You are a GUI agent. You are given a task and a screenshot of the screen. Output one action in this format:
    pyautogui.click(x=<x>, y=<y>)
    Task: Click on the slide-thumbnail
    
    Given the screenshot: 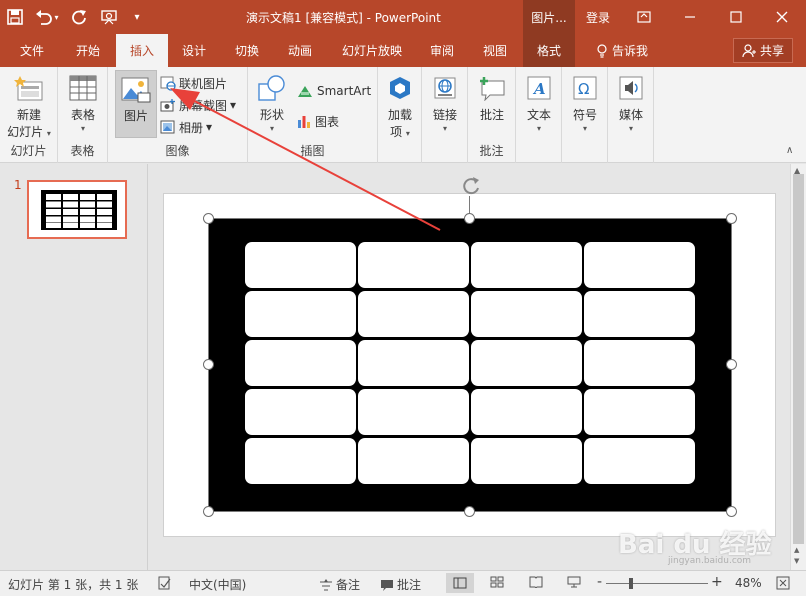 What is the action you would take?
    pyautogui.click(x=77, y=209)
    